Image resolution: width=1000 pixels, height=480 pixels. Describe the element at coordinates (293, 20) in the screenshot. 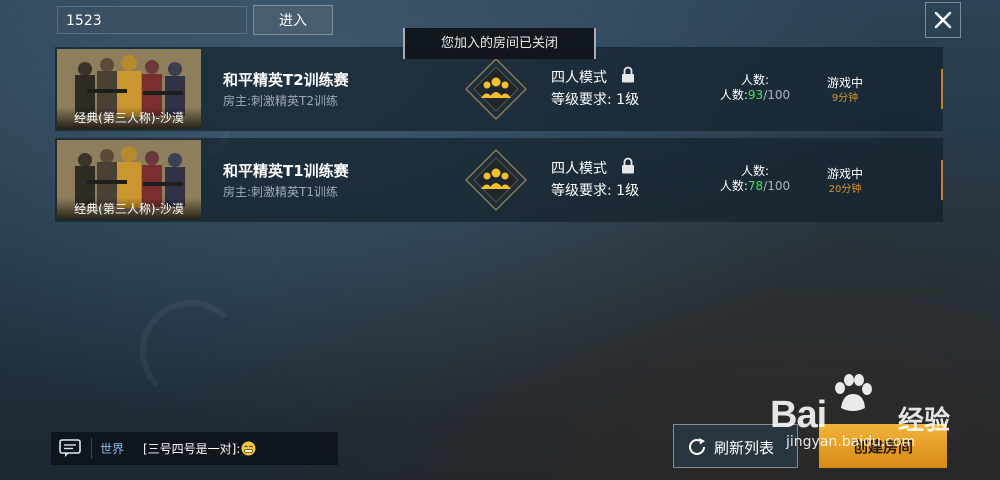

I see `enter-room-button: 进入` at that location.